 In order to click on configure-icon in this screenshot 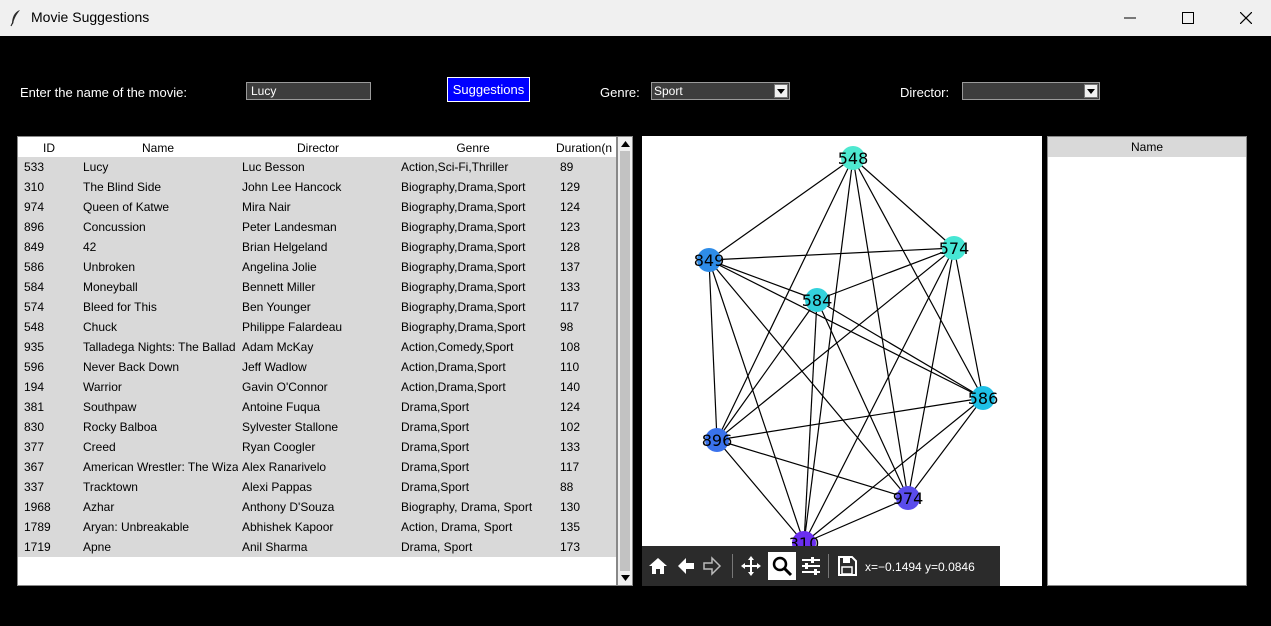, I will do `click(811, 566)`.